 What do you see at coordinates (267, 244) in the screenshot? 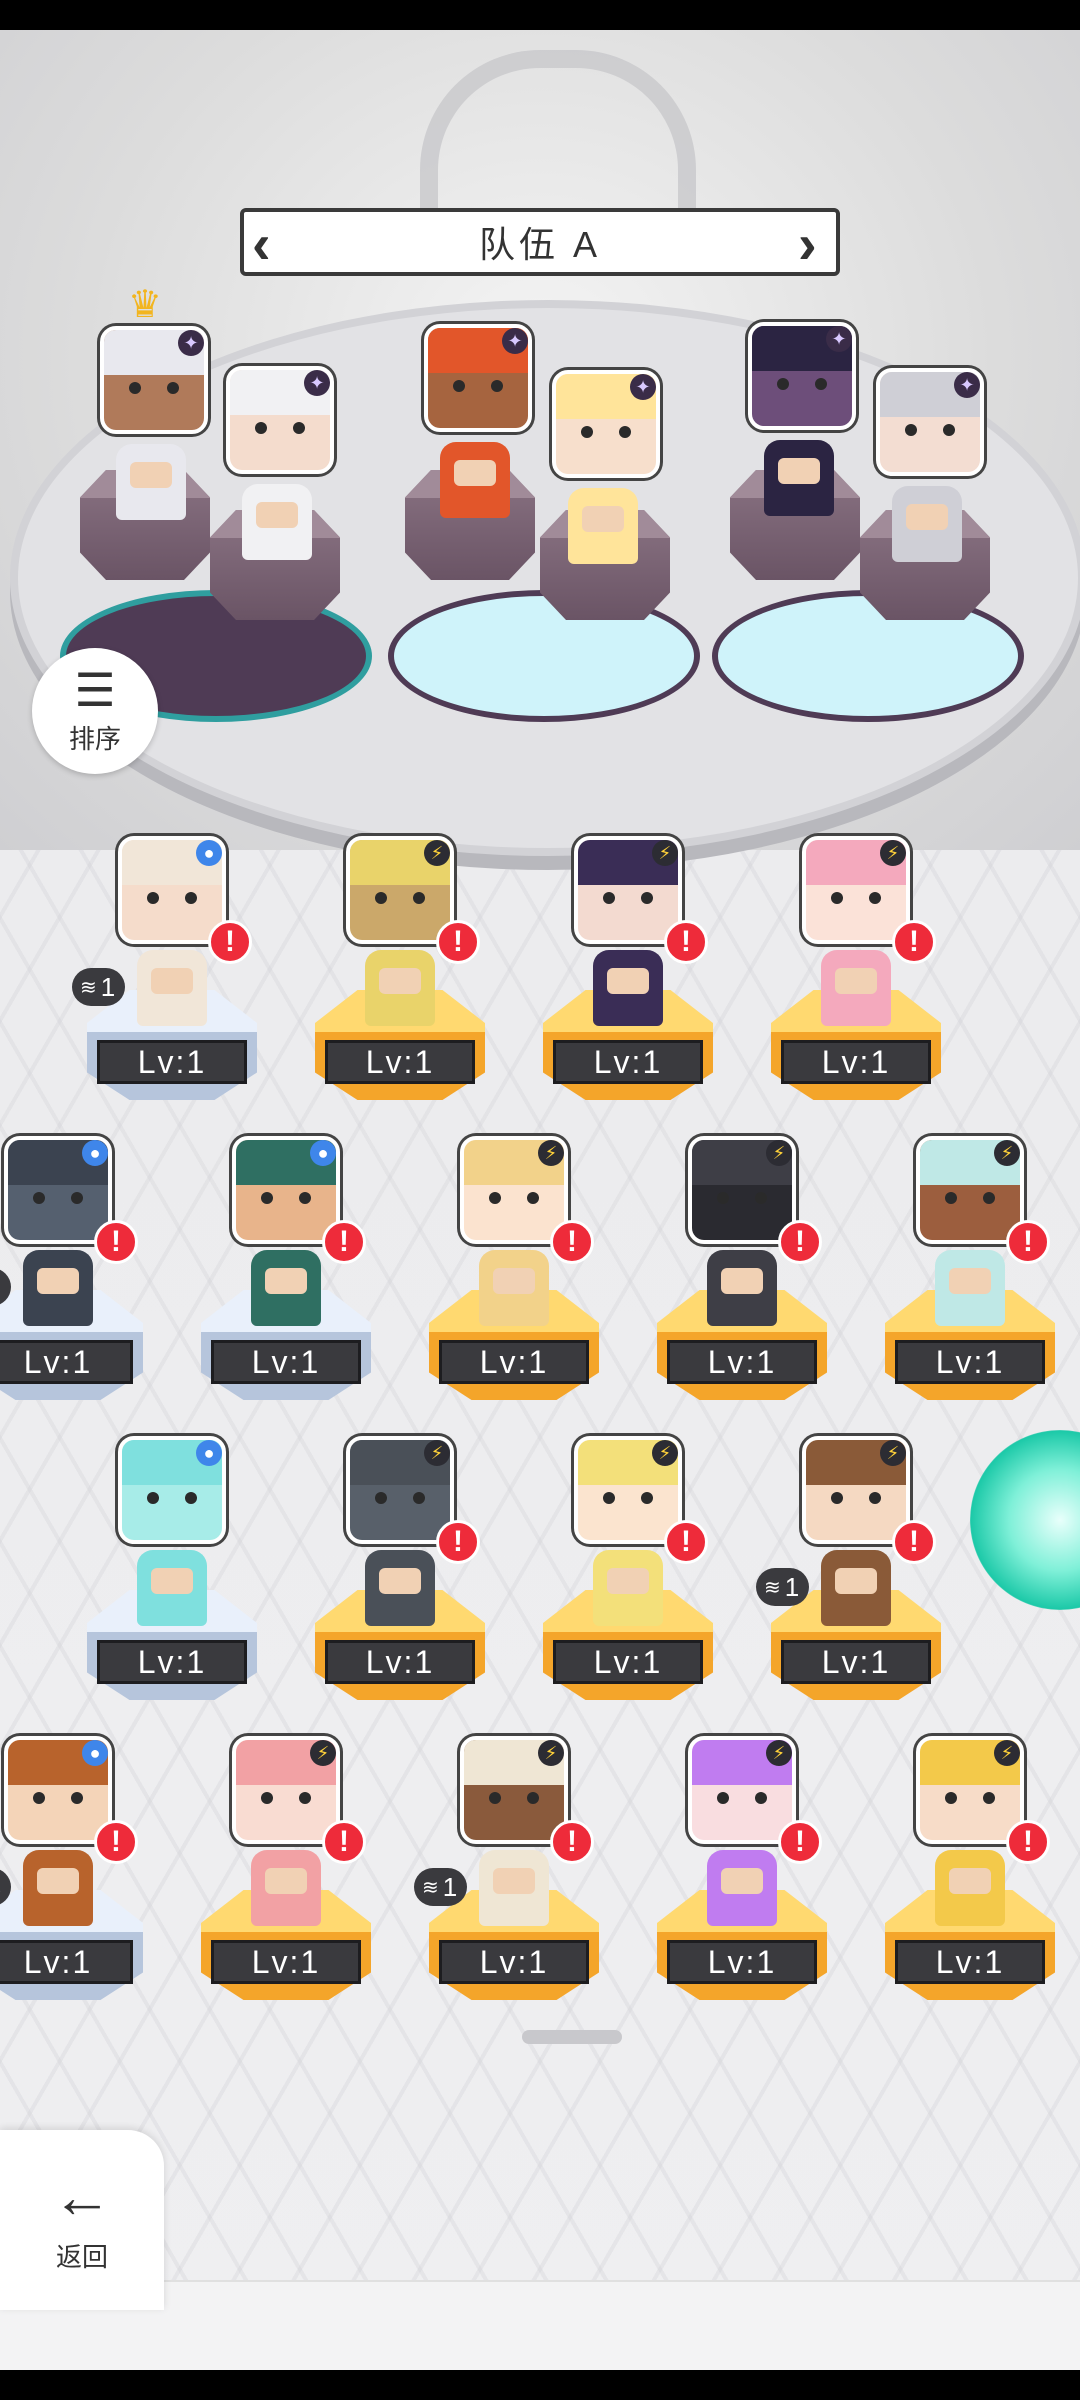
I see `chevron-left-icon: ‹` at bounding box center [267, 244].